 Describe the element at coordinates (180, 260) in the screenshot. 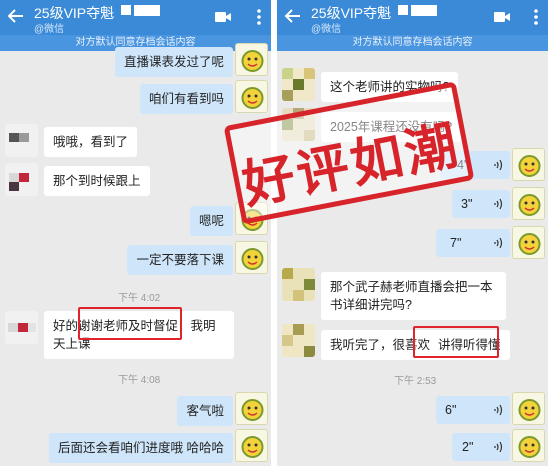

I see `message-bubble-sent: 一定不要落下课` at that location.